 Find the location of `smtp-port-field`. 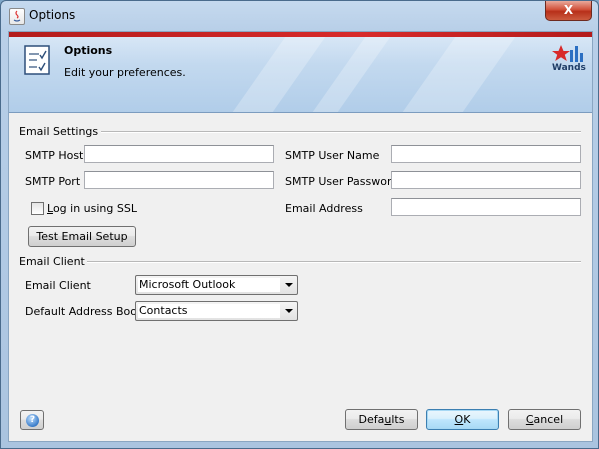

smtp-port-field is located at coordinates (179, 180).